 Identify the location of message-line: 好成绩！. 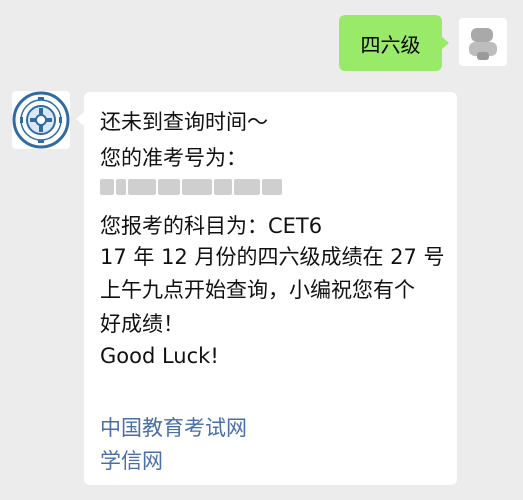
(142, 324).